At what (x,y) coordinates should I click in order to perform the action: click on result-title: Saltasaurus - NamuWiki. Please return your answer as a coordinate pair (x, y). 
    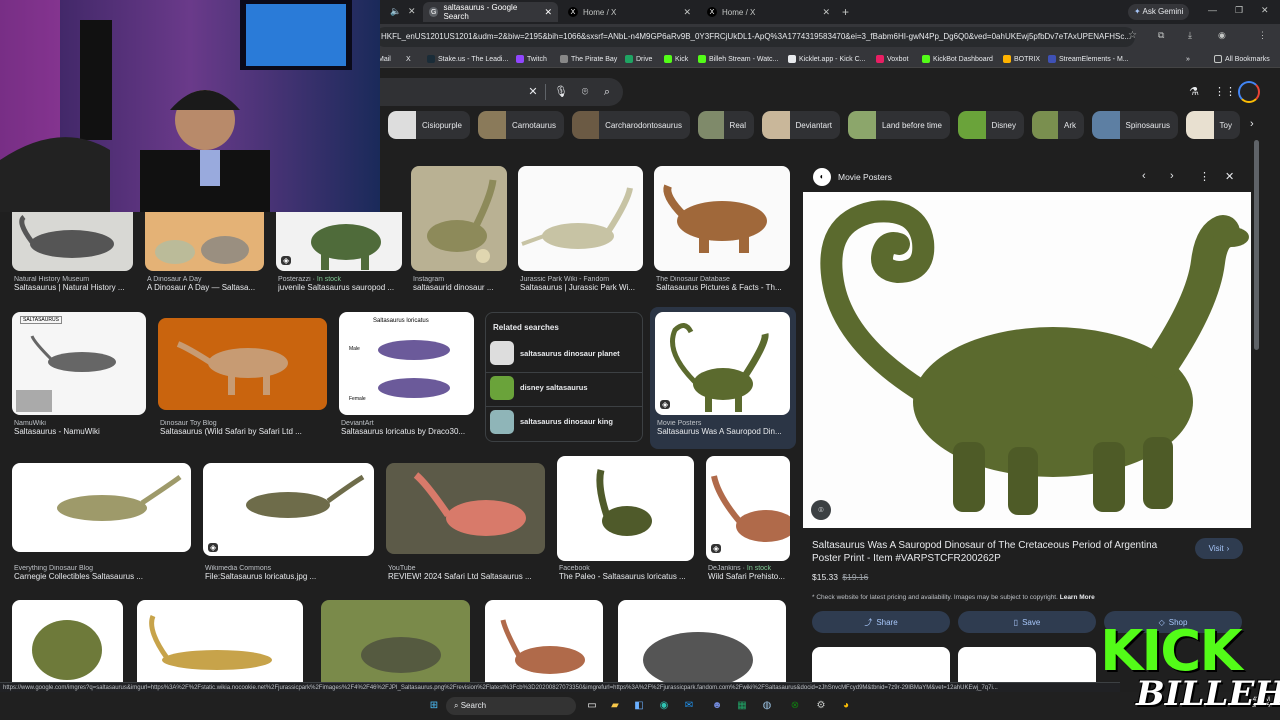
    Looking at the image, I should click on (81, 431).